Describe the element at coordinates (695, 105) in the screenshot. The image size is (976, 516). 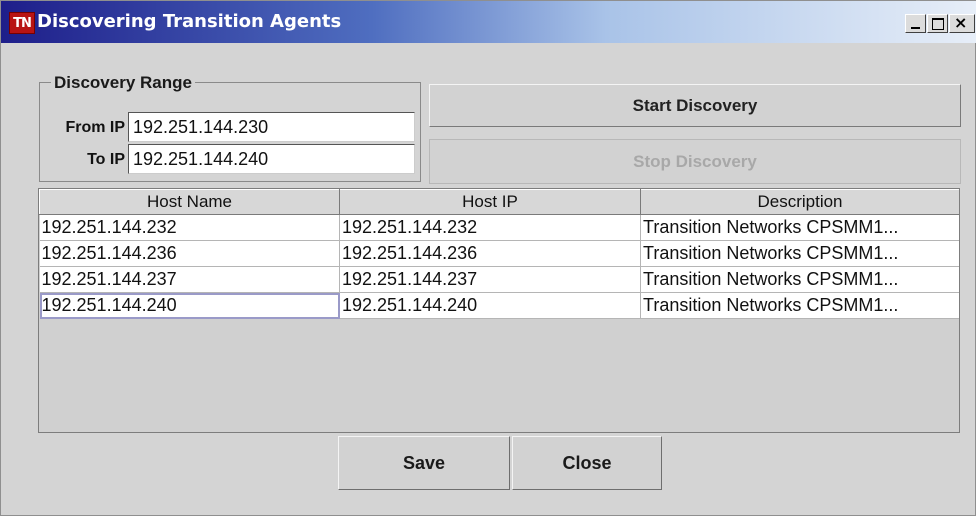
I see `start-discovery-button: Start Discovery` at that location.